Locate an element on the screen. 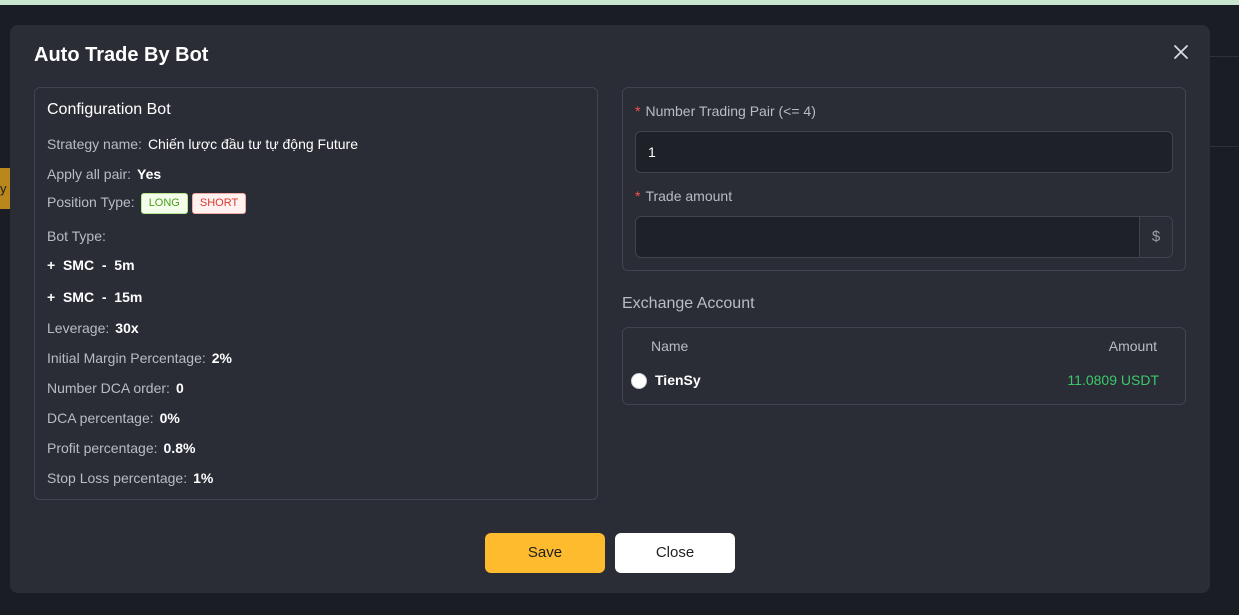 The height and width of the screenshot is (615, 1239). background-edge-button: y is located at coordinates (5, 188).